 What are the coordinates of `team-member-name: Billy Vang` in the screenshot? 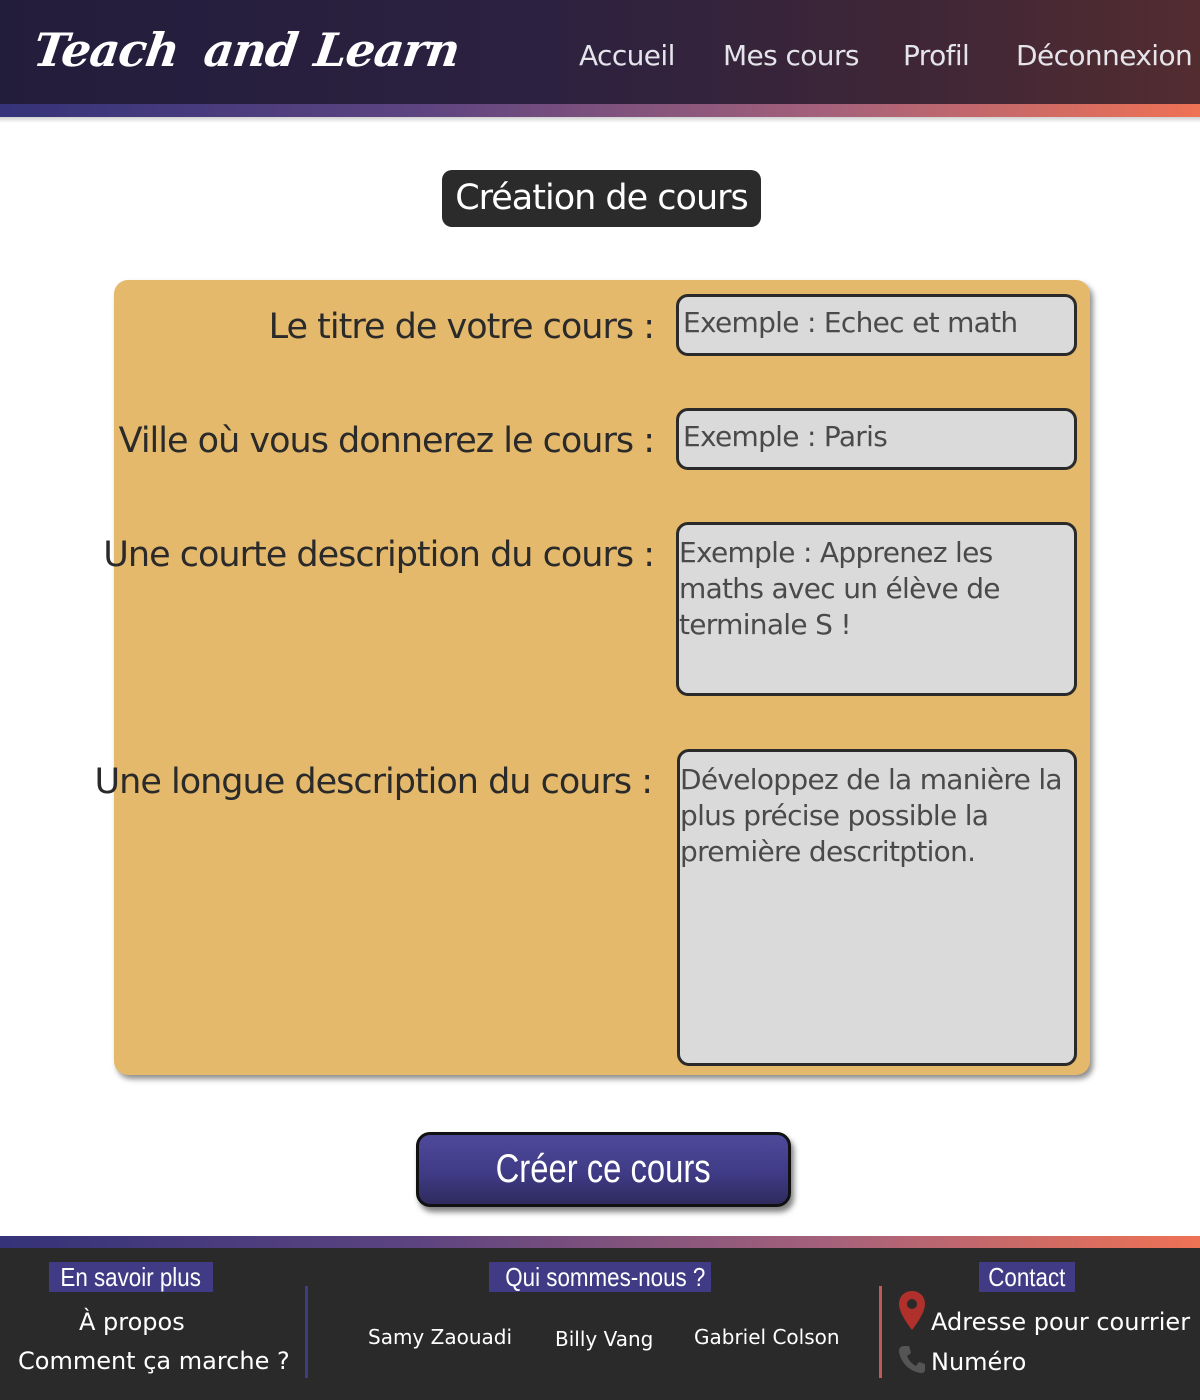 It's located at (604, 1339).